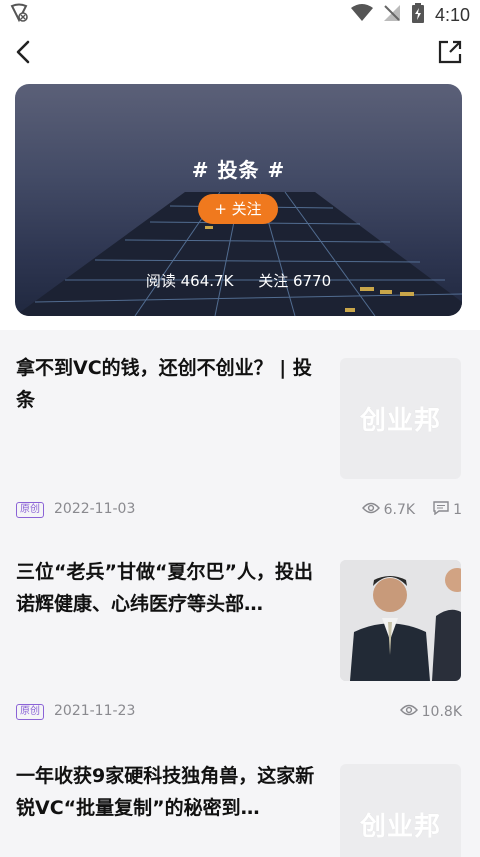 This screenshot has height=857, width=480. I want to click on portrait-photo, so click(400, 620).